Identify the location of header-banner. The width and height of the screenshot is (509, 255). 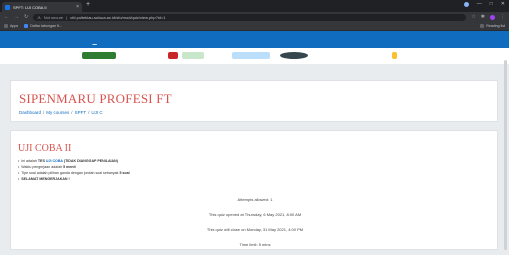
(254, 54).